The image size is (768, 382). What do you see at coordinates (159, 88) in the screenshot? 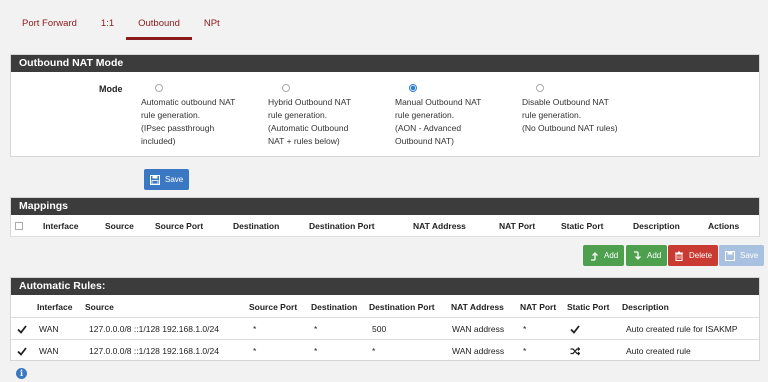
I see `radio-automatic` at bounding box center [159, 88].